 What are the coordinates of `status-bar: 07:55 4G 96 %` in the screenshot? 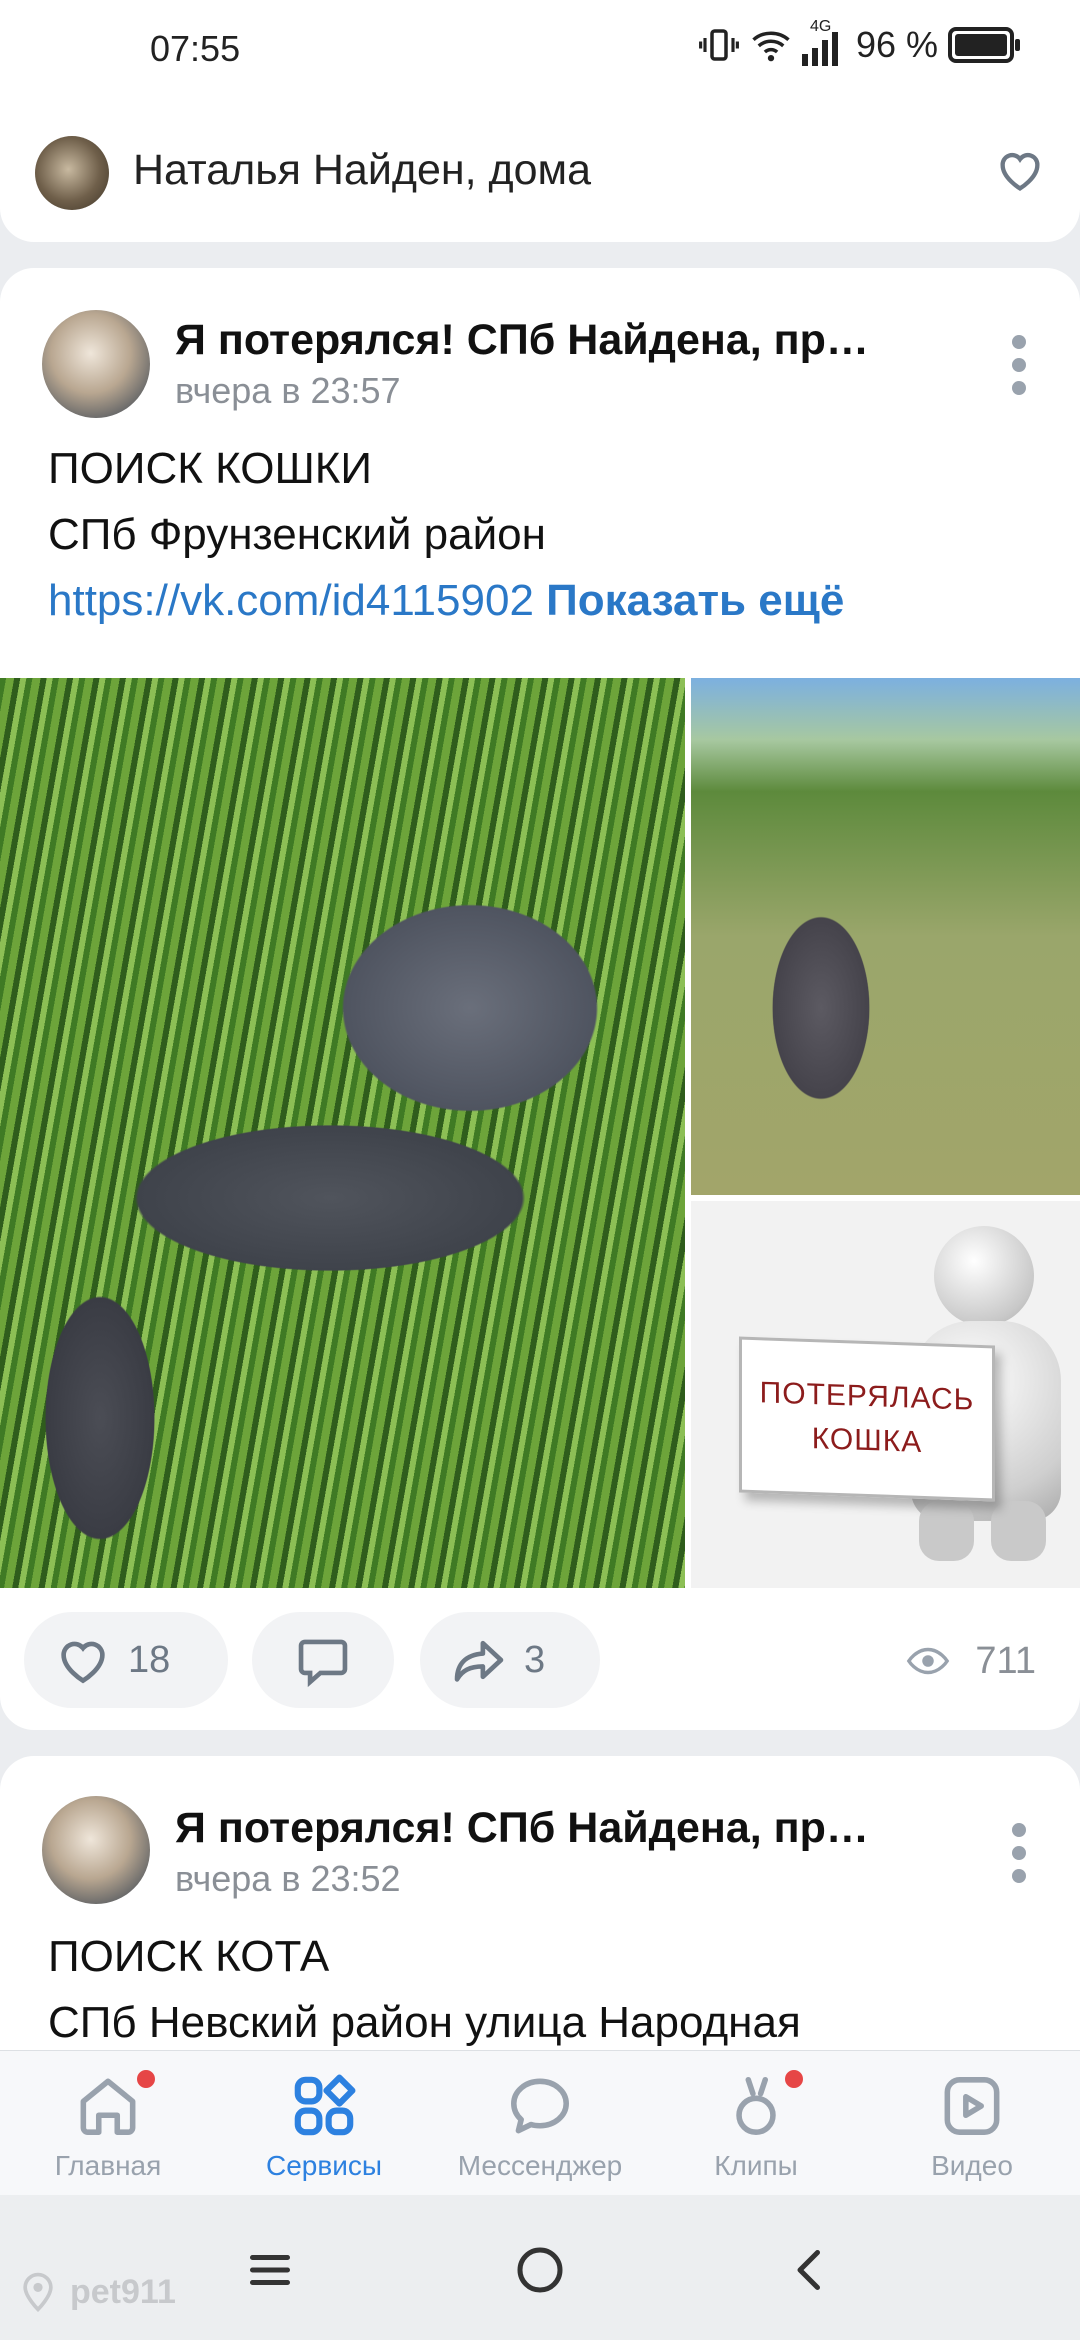 It's located at (540, 50).